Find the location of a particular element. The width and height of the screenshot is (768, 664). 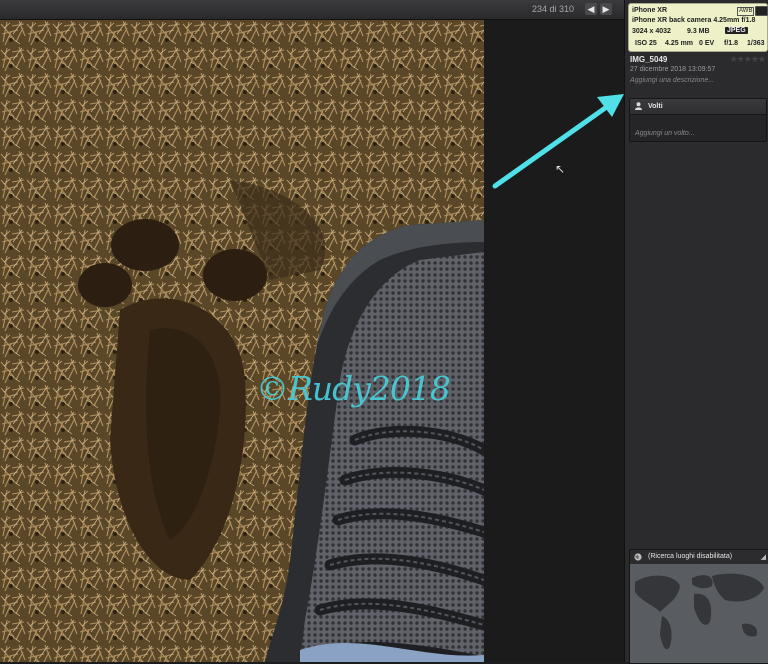

exif-iso: ISO 25 is located at coordinates (646, 43).